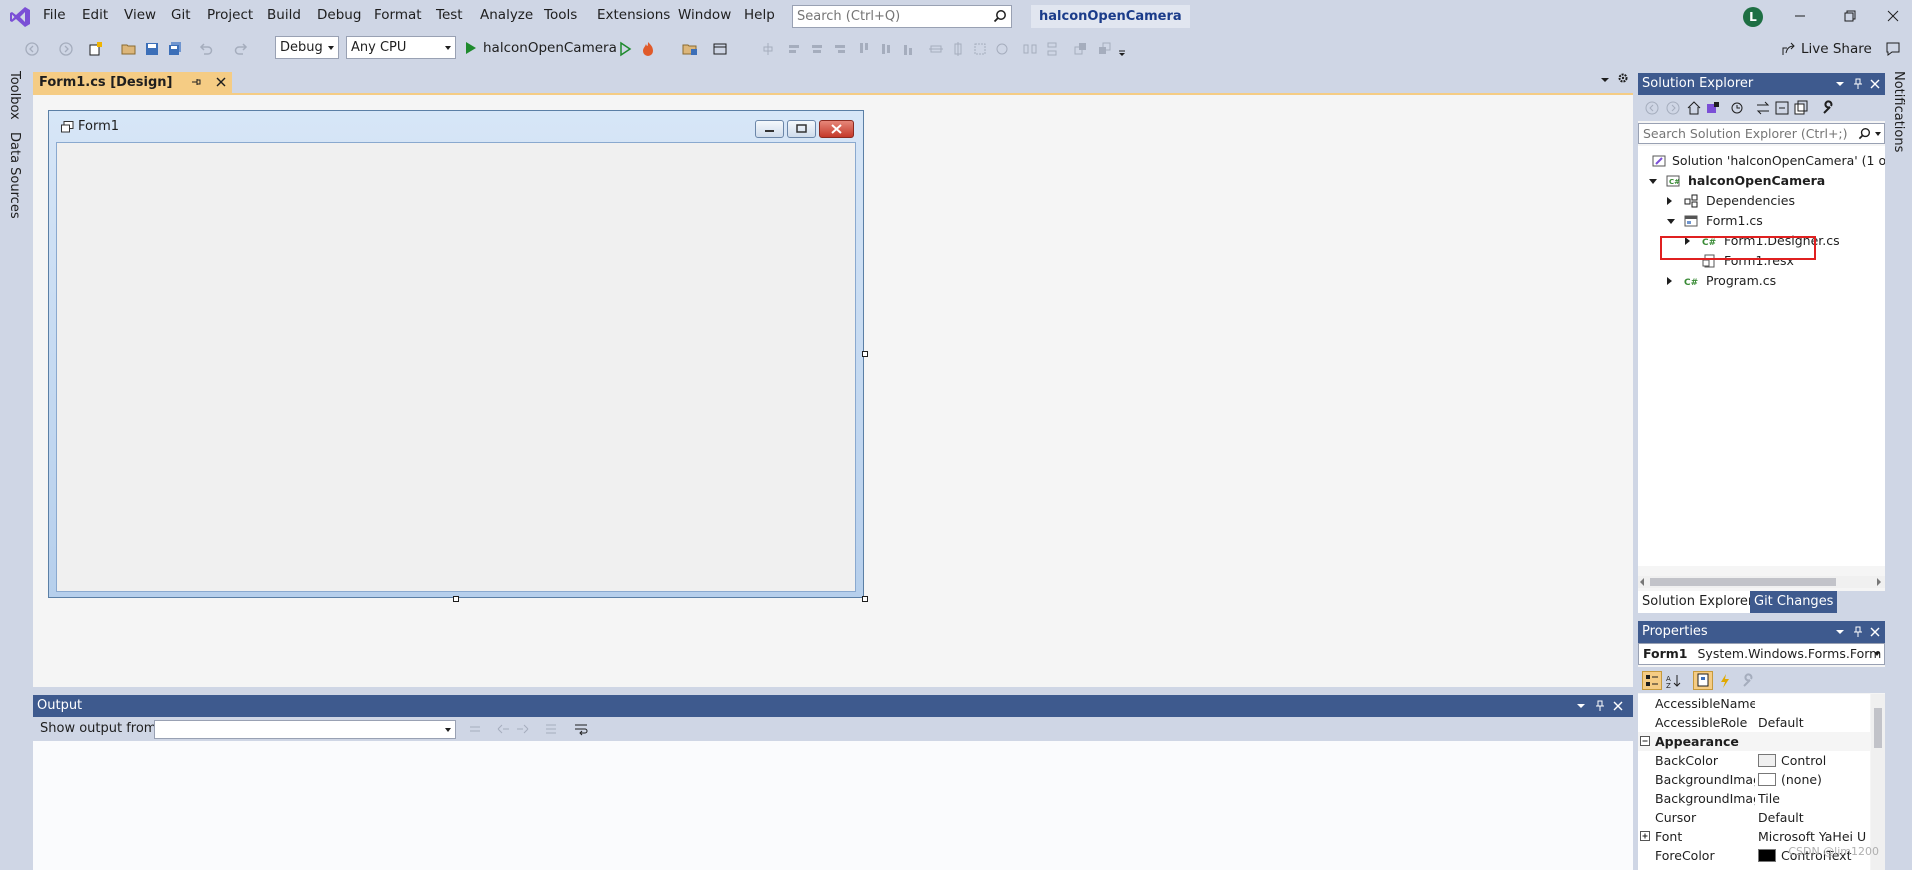  What do you see at coordinates (980, 49) in the screenshot?
I see `make-same-size-icon` at bounding box center [980, 49].